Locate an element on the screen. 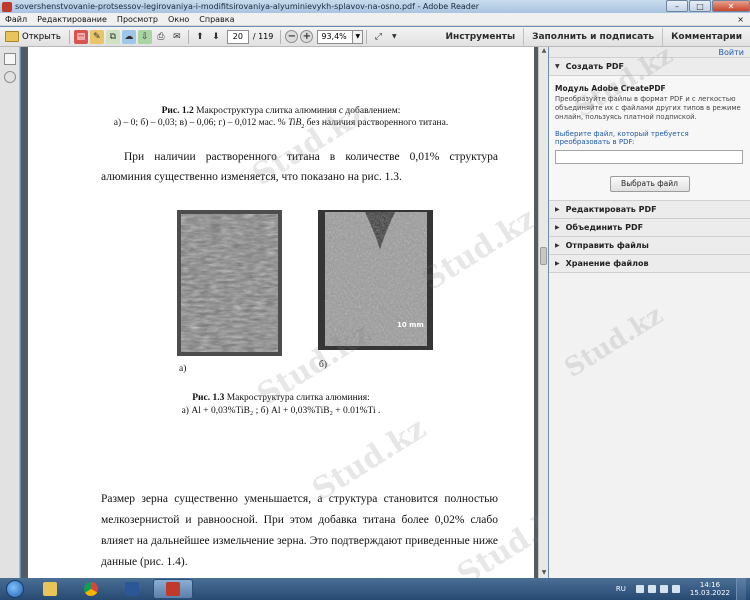 Image resolution: width=750 pixels, height=600 pixels. menu-file: Файл is located at coordinates (16, 19).